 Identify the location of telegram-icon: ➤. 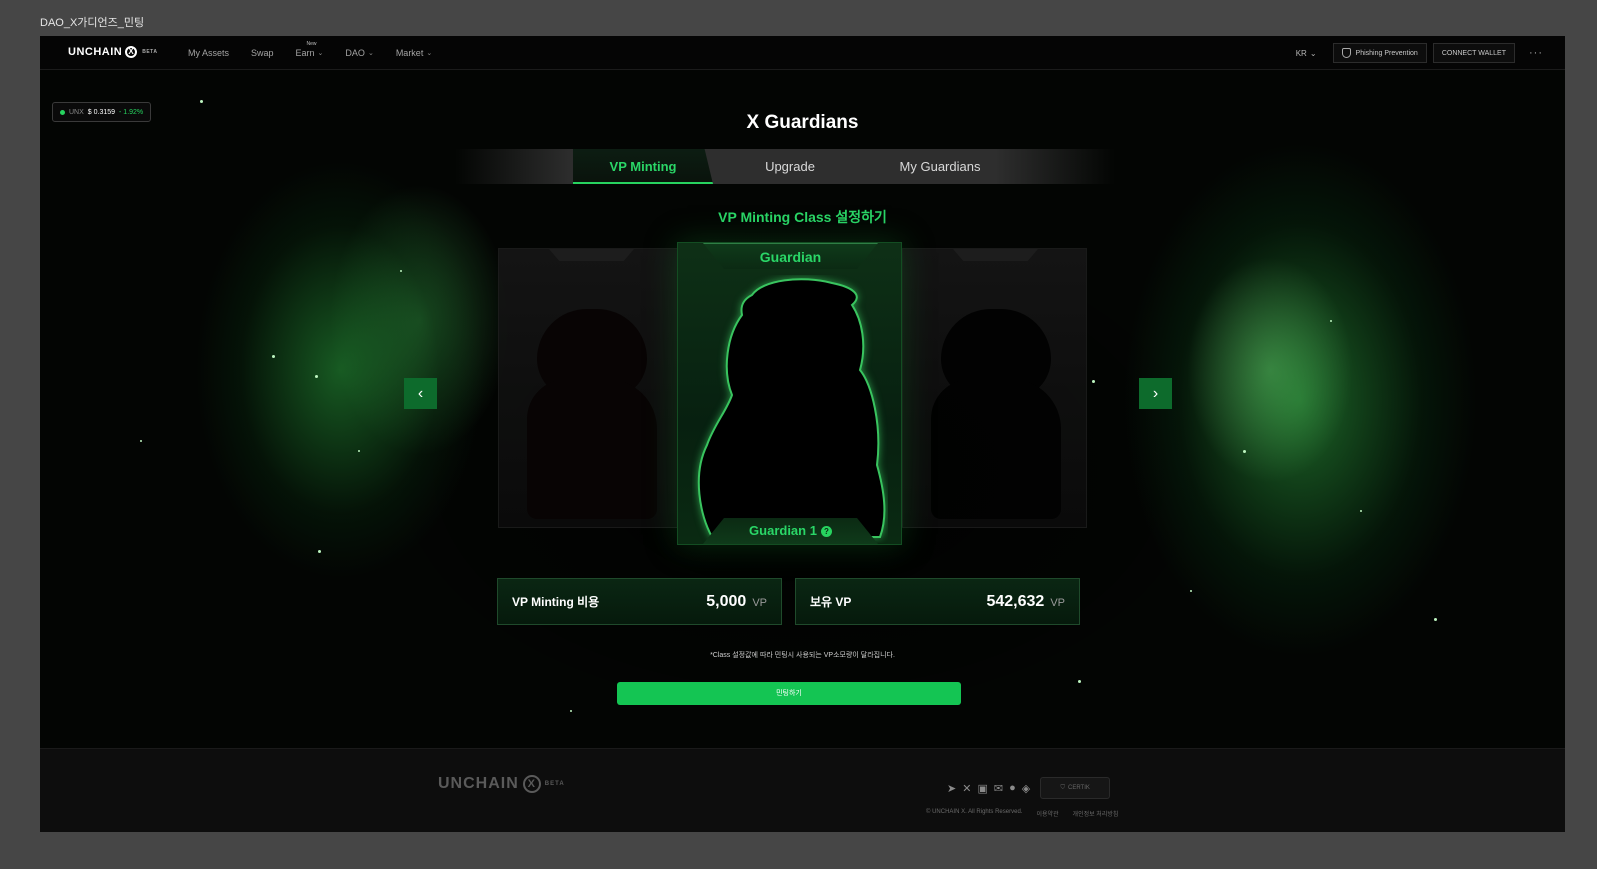
(951, 788).